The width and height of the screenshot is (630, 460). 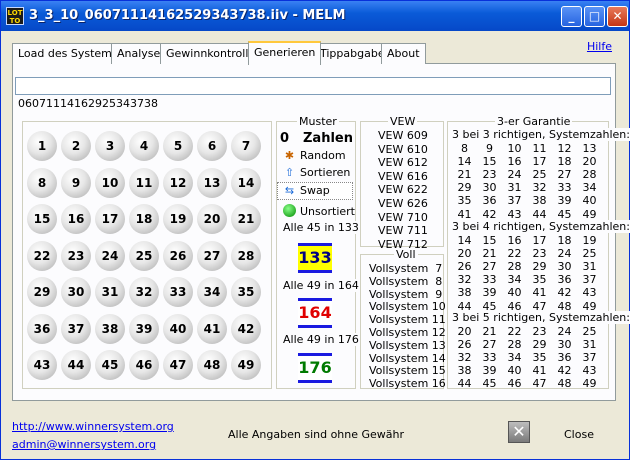 I want to click on ball-38: 38, so click(x=110, y=328).